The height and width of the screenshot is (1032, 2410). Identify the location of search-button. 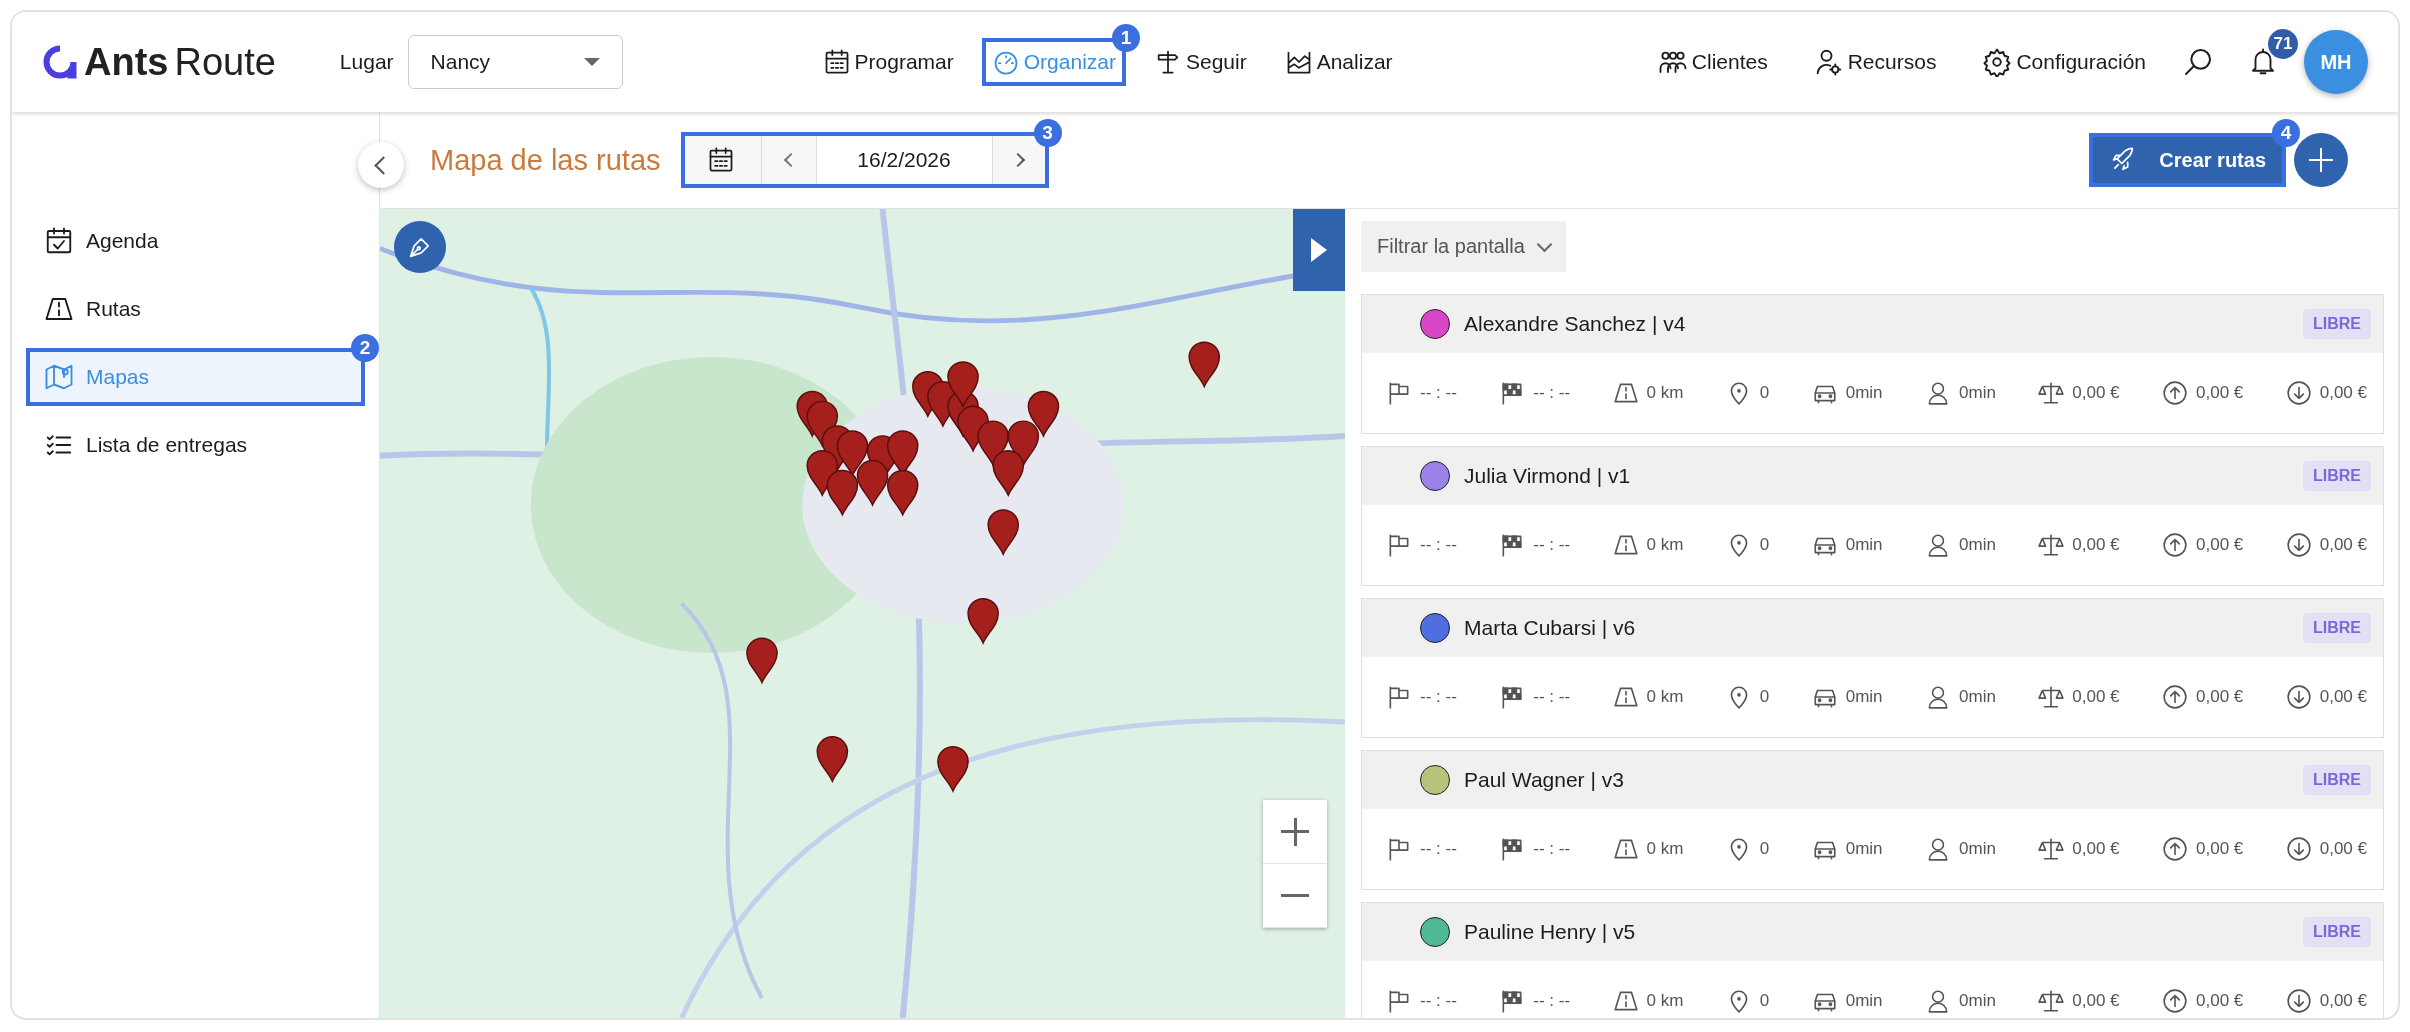
(2198, 62).